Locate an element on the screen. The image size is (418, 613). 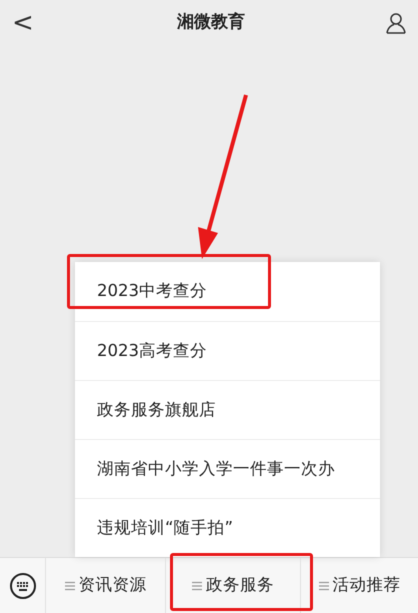
menu-tab: 政务服务 is located at coordinates (232, 585).